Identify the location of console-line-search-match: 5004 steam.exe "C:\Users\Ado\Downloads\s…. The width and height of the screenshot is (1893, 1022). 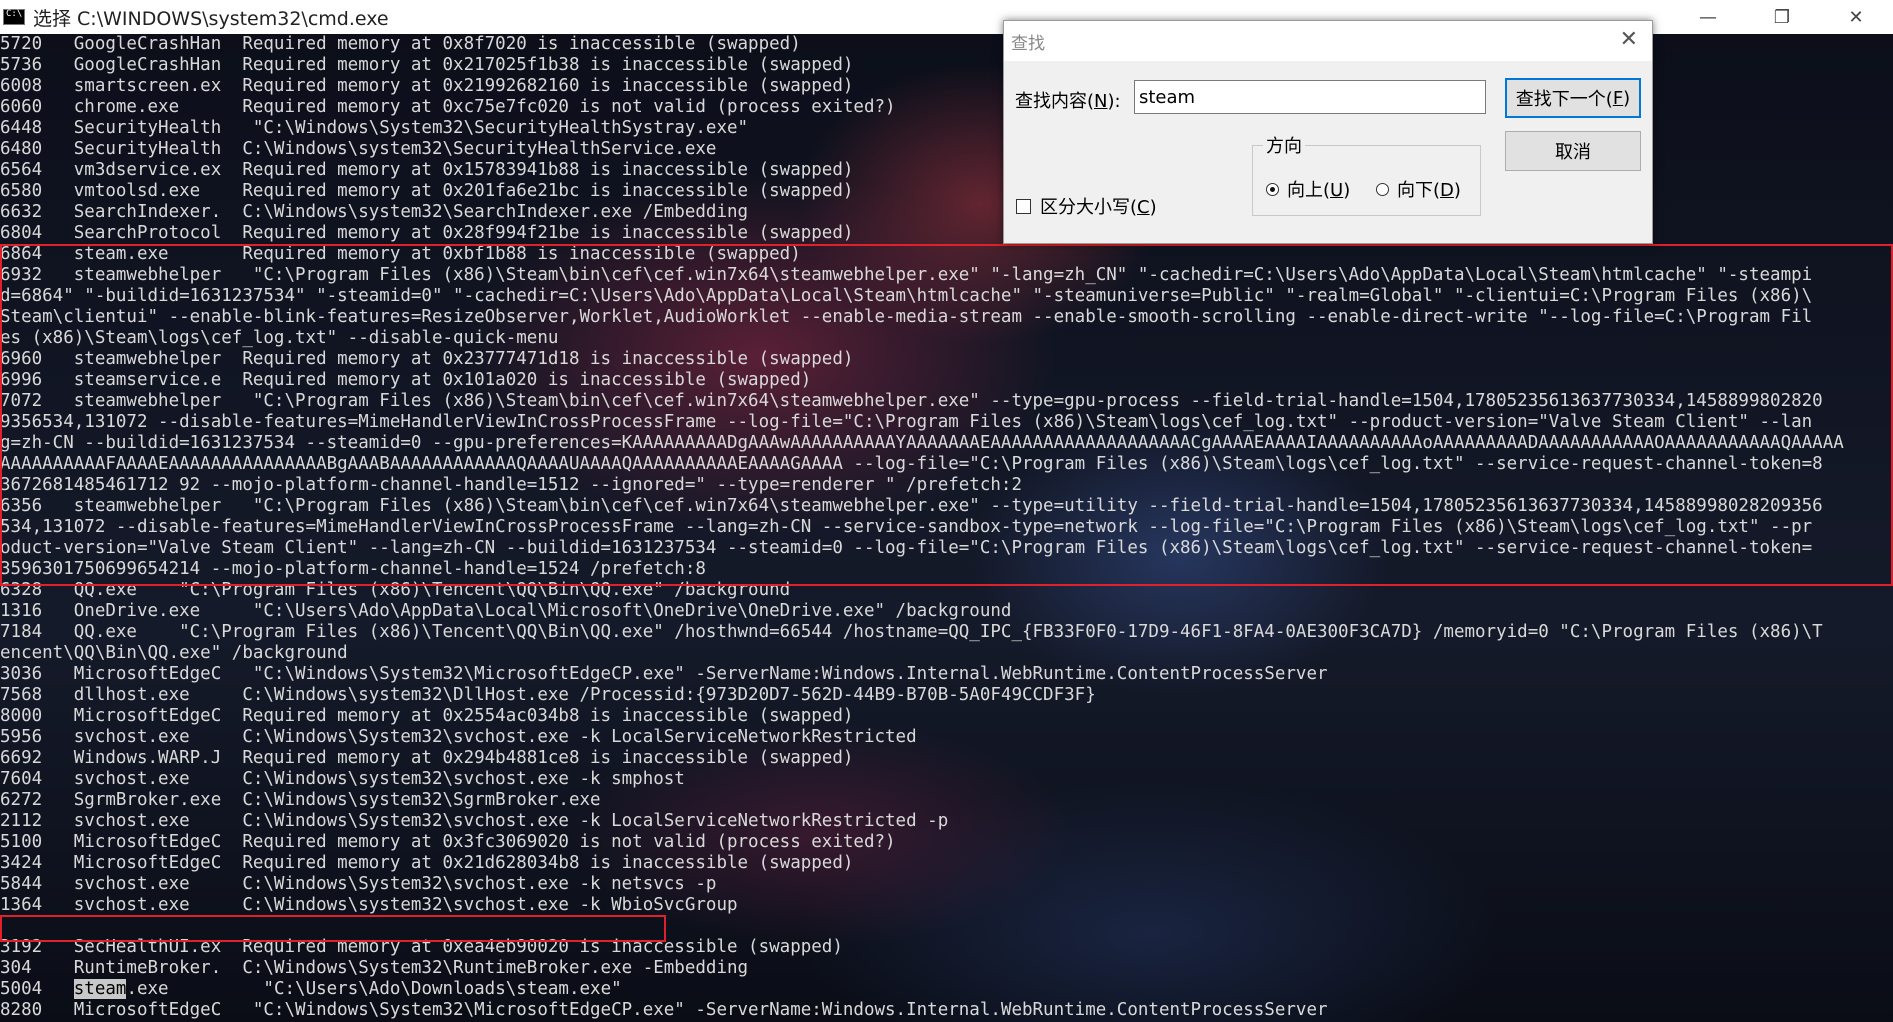
(946, 989).